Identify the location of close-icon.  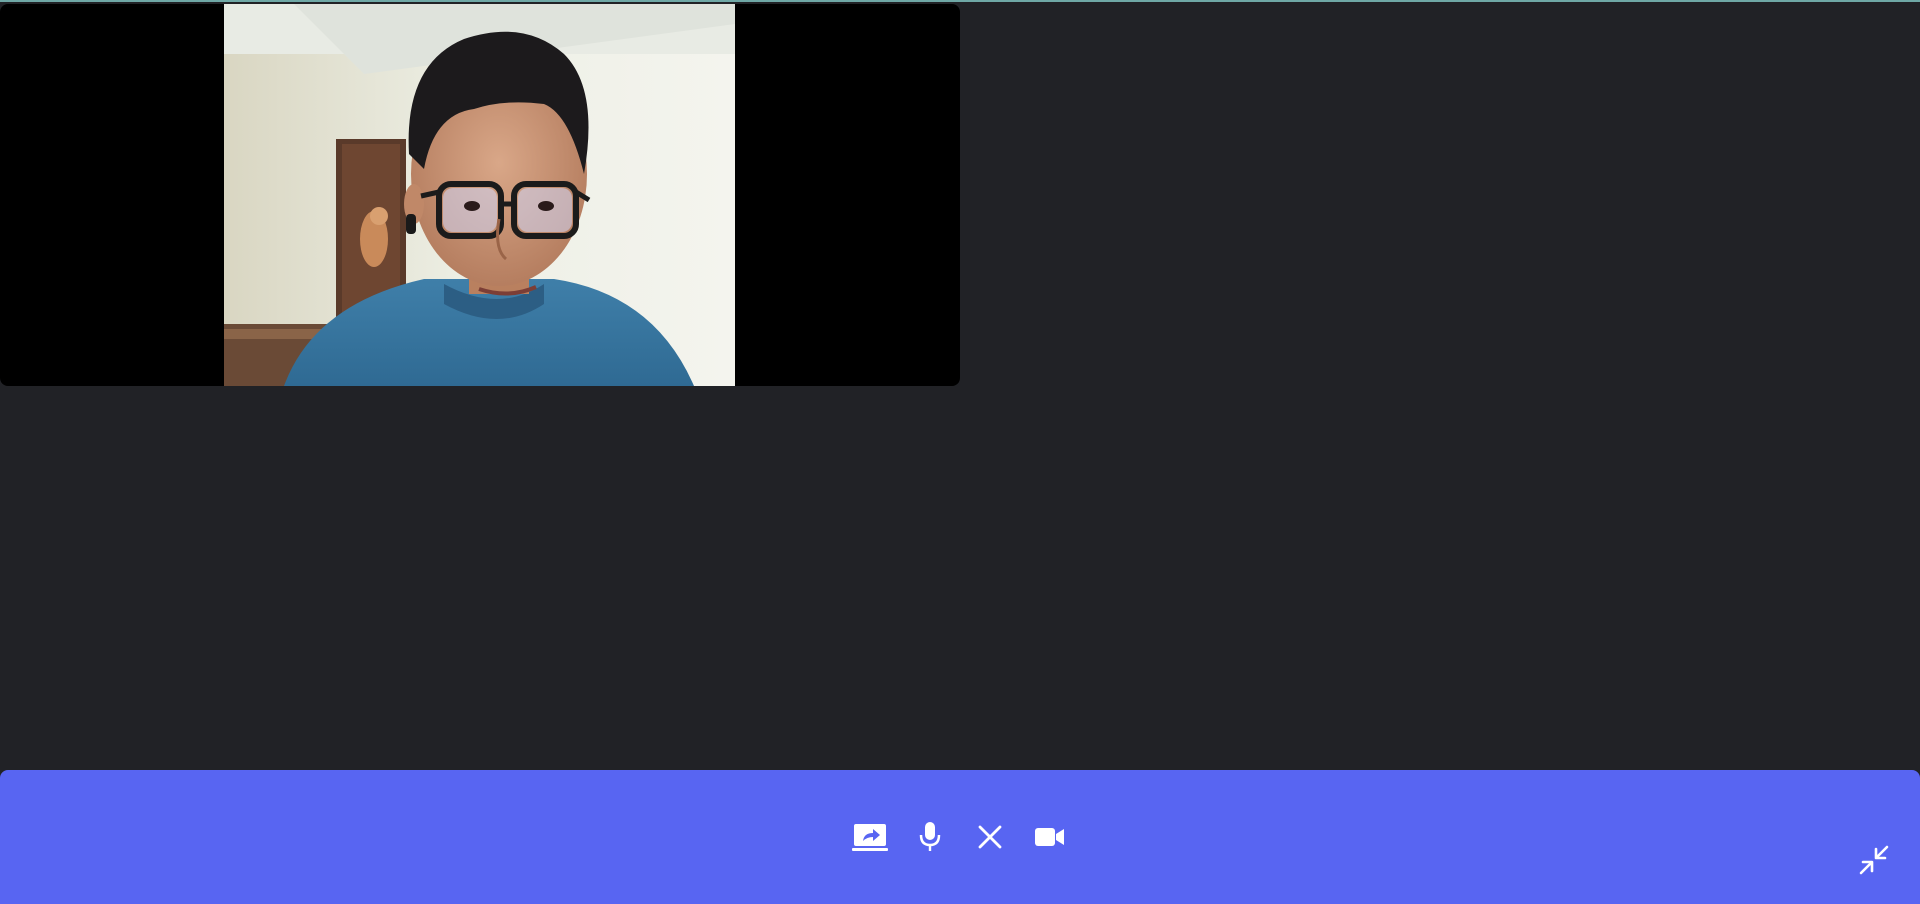
(990, 837).